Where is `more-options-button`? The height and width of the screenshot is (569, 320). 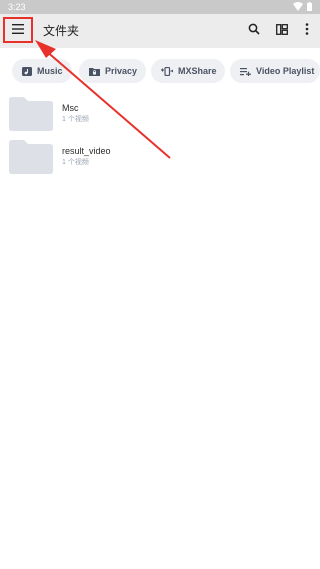 more-options-button is located at coordinates (307, 31).